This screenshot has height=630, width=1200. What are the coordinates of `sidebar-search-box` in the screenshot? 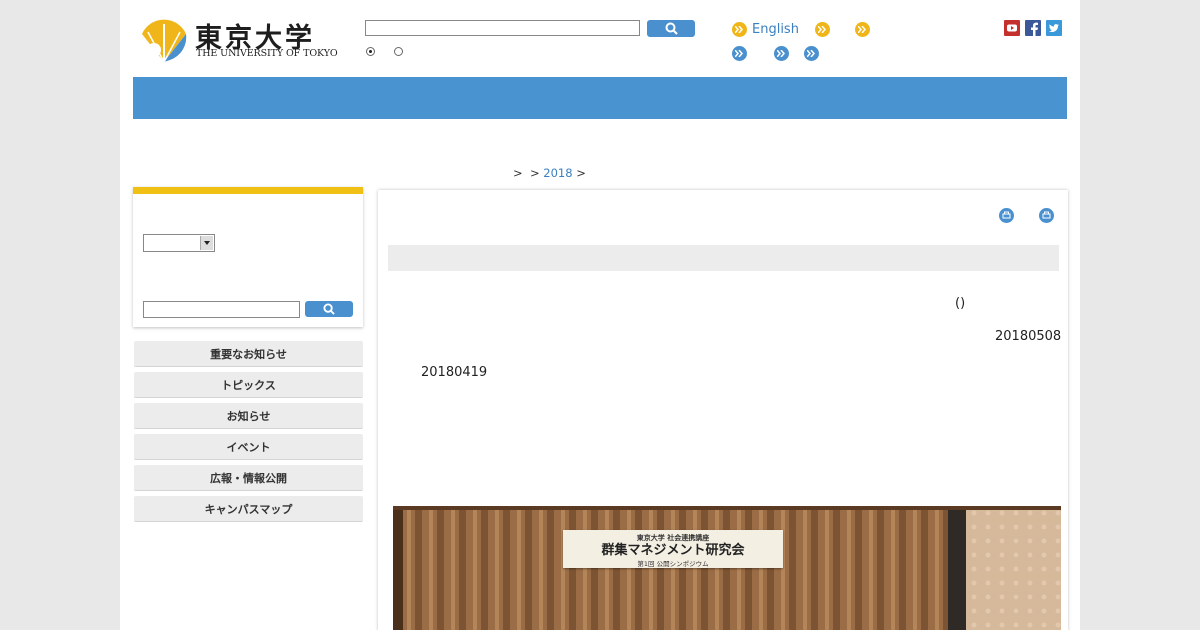 It's located at (248, 257).